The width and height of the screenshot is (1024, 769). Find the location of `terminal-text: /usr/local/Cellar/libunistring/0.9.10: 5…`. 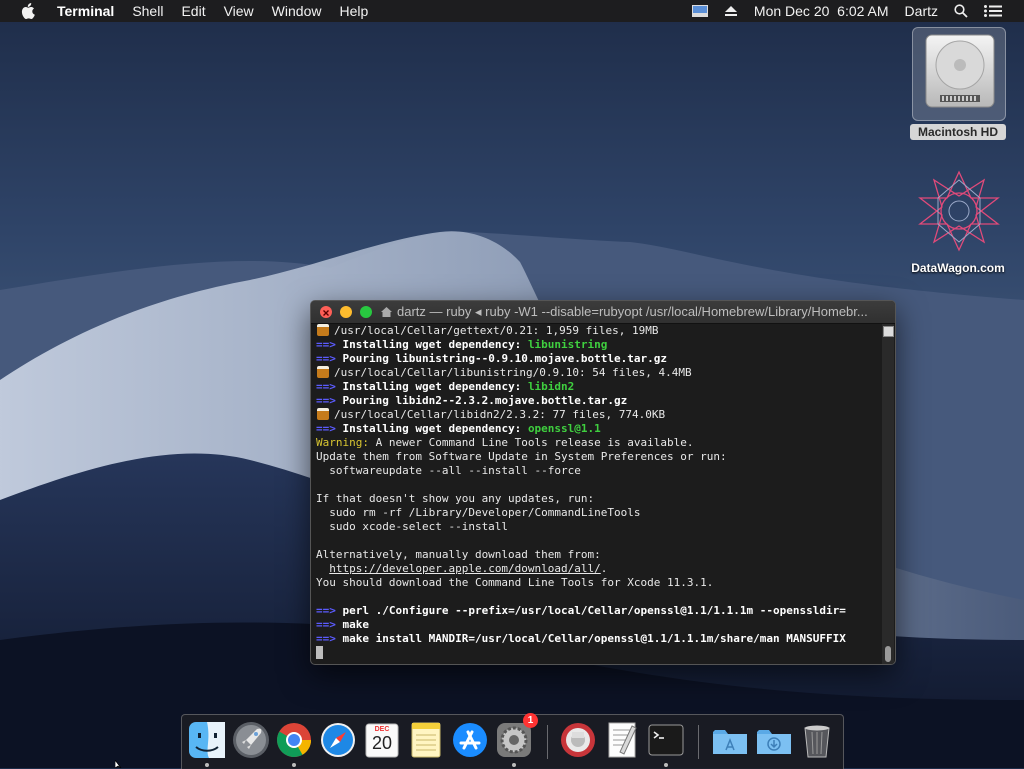

terminal-text: /usr/local/Cellar/libunistring/0.9.10: 5… is located at coordinates (513, 372).